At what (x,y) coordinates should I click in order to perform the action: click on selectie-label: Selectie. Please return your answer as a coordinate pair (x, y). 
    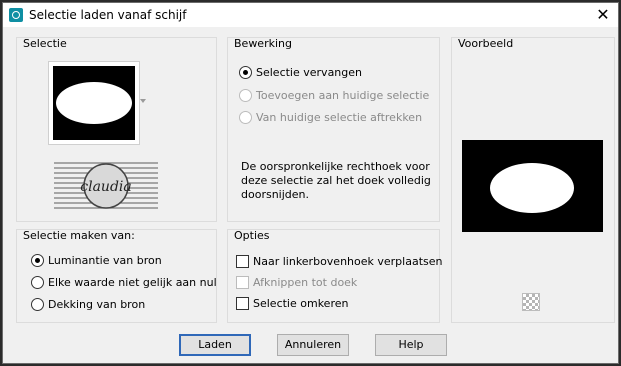
    Looking at the image, I should click on (45, 43).